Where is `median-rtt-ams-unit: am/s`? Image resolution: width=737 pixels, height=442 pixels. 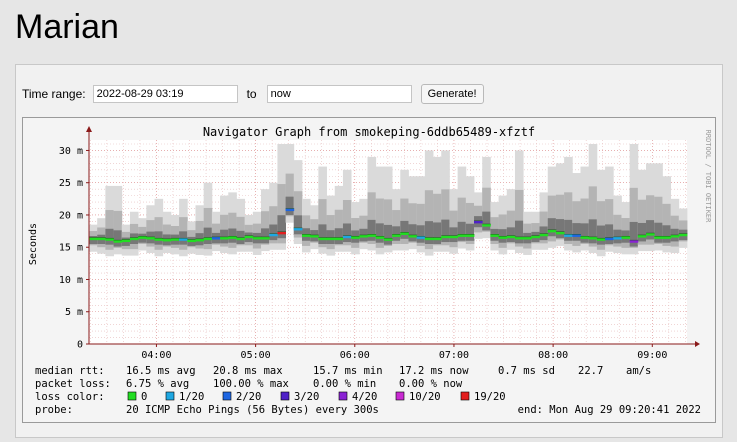 median-rtt-ams-unit: am/s is located at coordinates (638, 371).